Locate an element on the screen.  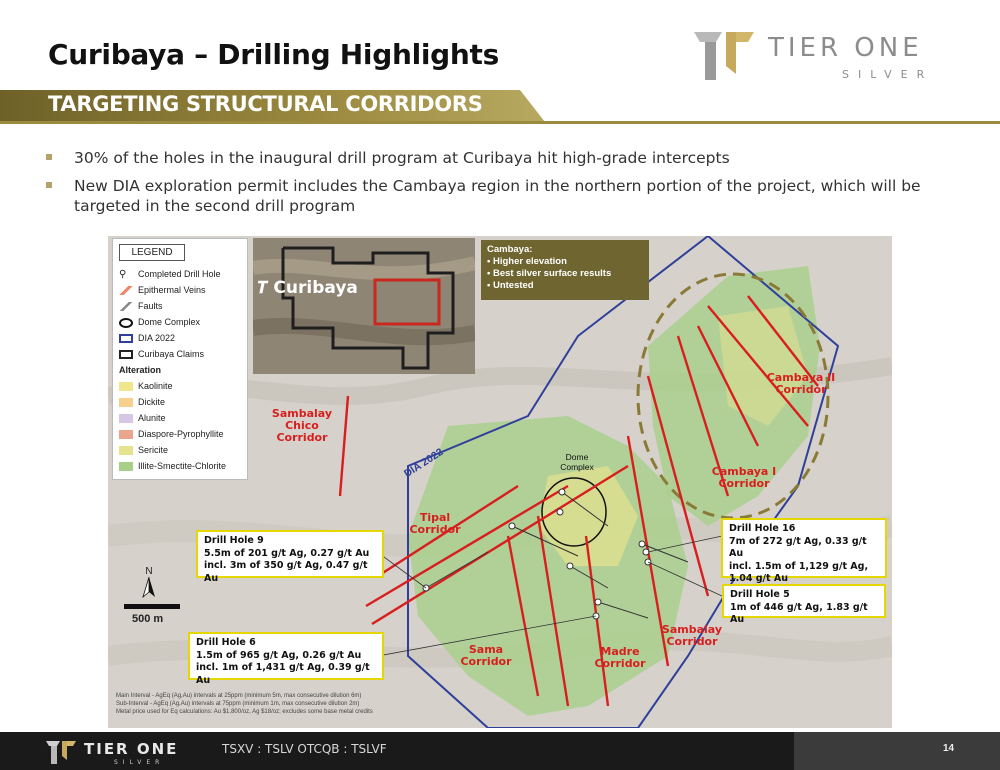
legend-label: Alunite is located at coordinates (152, 418).